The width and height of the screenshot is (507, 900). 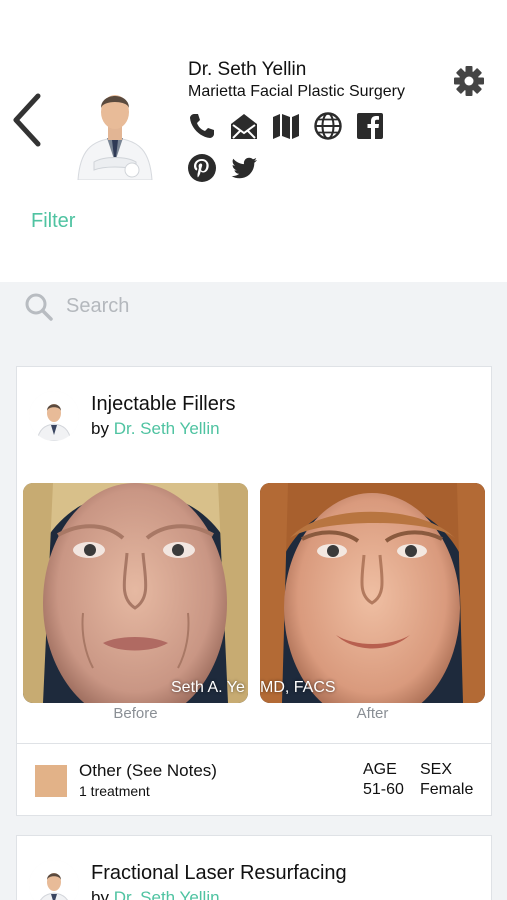 I want to click on treatment-name: Other (See Notes), so click(x=148, y=770).